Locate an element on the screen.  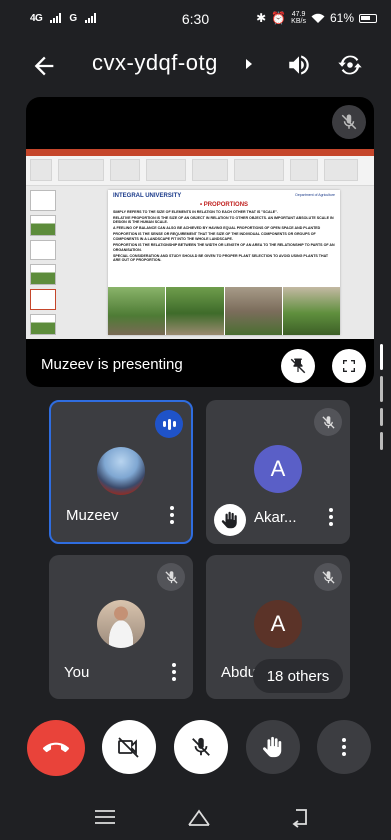
camera-off-icon is located at coordinates (128, 747).